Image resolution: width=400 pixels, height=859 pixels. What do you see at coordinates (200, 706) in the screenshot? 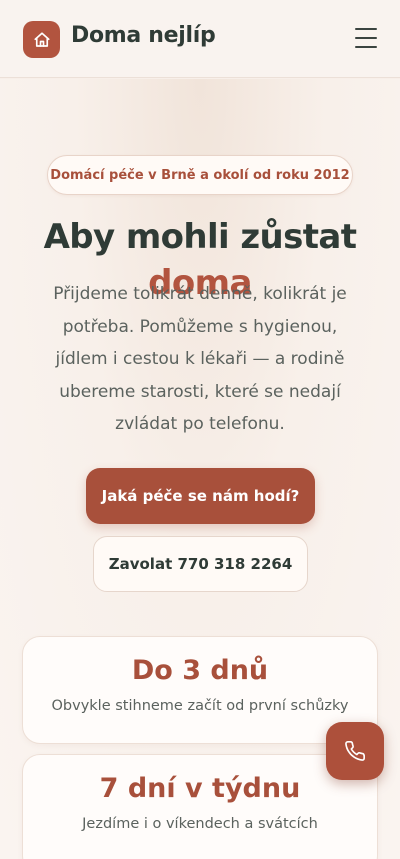
I see `stat-label: Obvykle stihneme začít od první schůzky` at bounding box center [200, 706].